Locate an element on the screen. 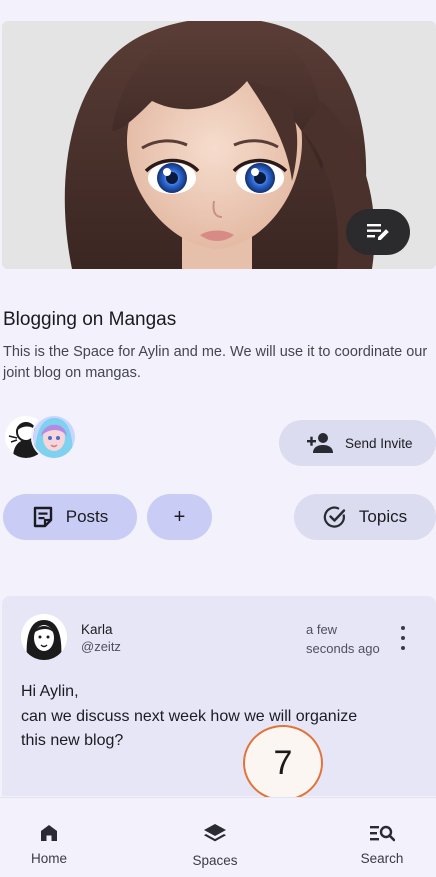 The image size is (436, 877). layers-icon is located at coordinates (215, 833).